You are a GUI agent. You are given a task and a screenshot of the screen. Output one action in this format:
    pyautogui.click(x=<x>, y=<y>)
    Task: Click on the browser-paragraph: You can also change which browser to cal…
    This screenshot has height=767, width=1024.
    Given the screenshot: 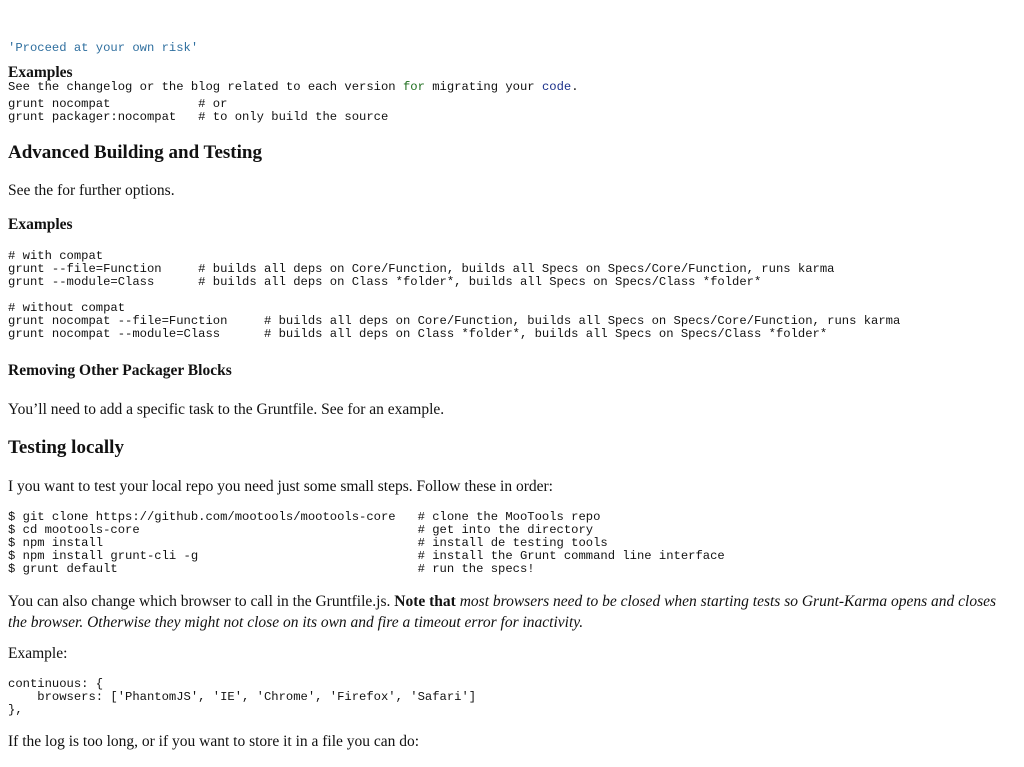 What is the action you would take?
    pyautogui.click(x=503, y=612)
    